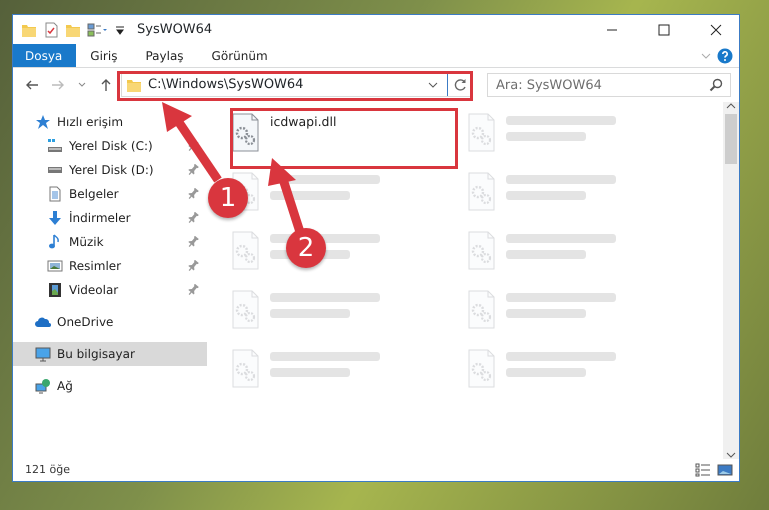 The width and height of the screenshot is (769, 510). I want to click on address-path: C:\Windows\SysWOW64, so click(226, 85).